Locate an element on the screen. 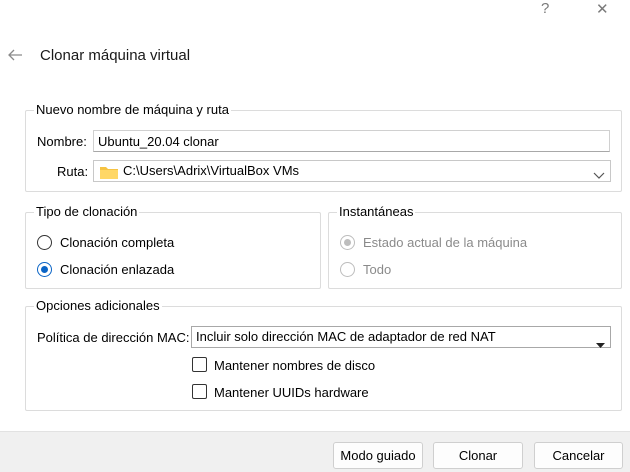 This screenshot has width=630, height=472. all-snapshots-label: Todo is located at coordinates (377, 269).